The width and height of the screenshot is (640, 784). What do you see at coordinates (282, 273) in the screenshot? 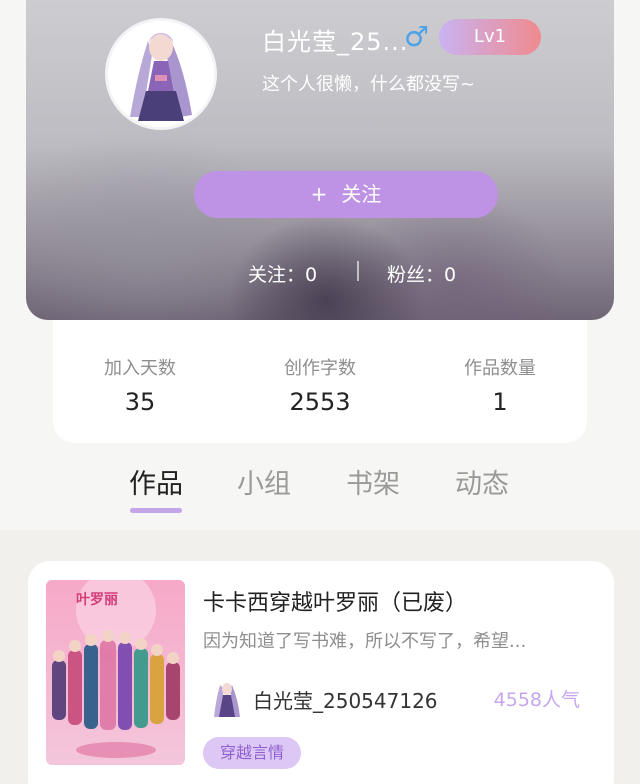
I see `following-count: 关注：0` at bounding box center [282, 273].